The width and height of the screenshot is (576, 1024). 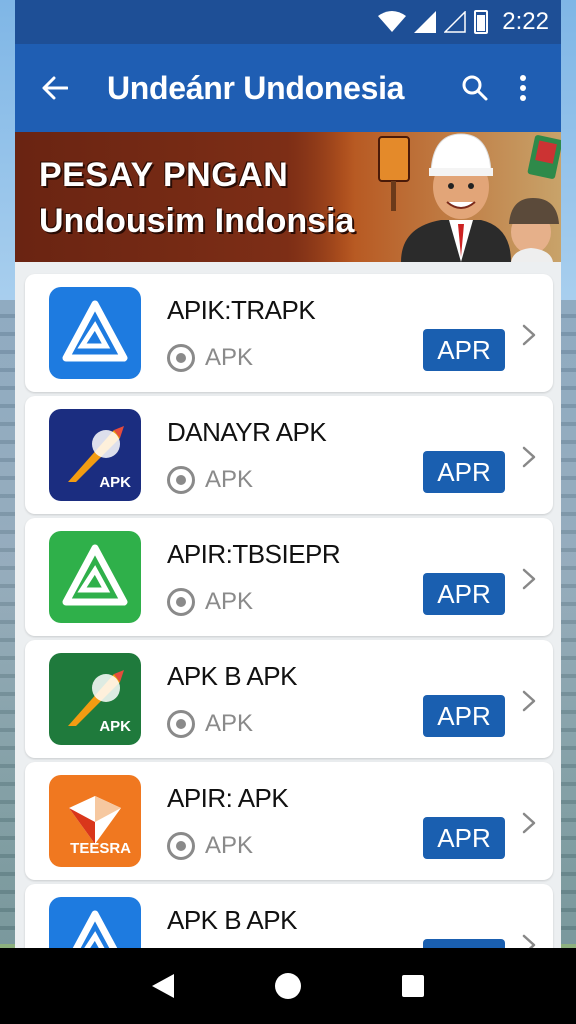 I want to click on nav-recents-button, so click(x=413, y=986).